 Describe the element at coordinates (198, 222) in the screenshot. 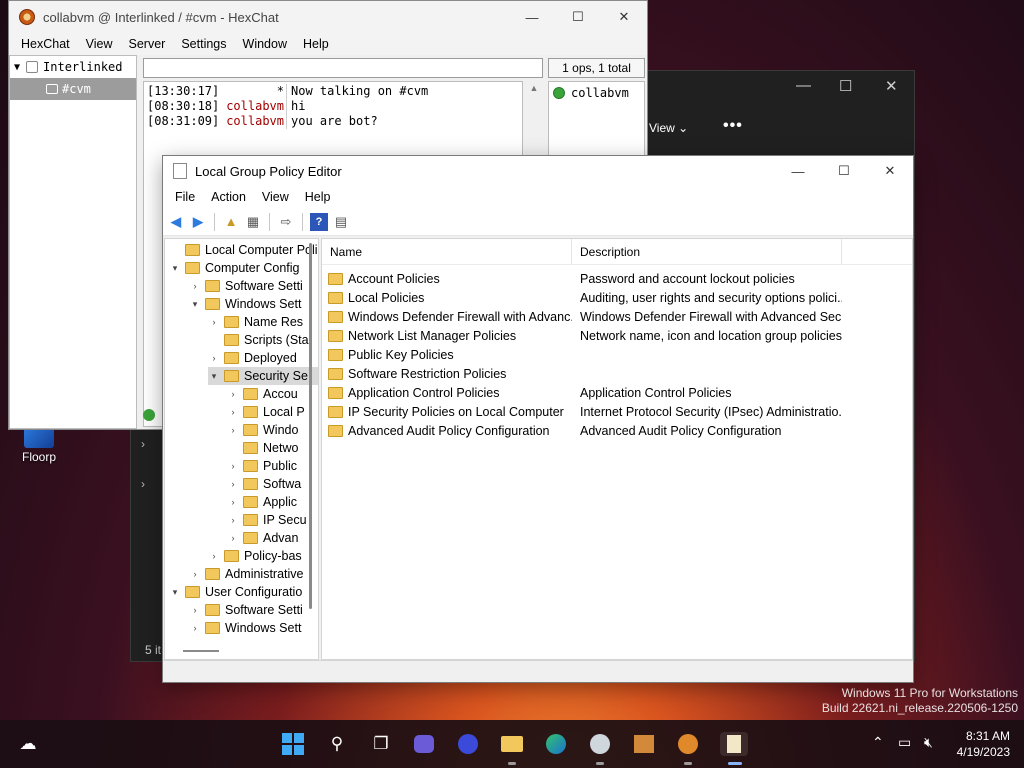

I see `forward-arrow-icon: ▶` at that location.